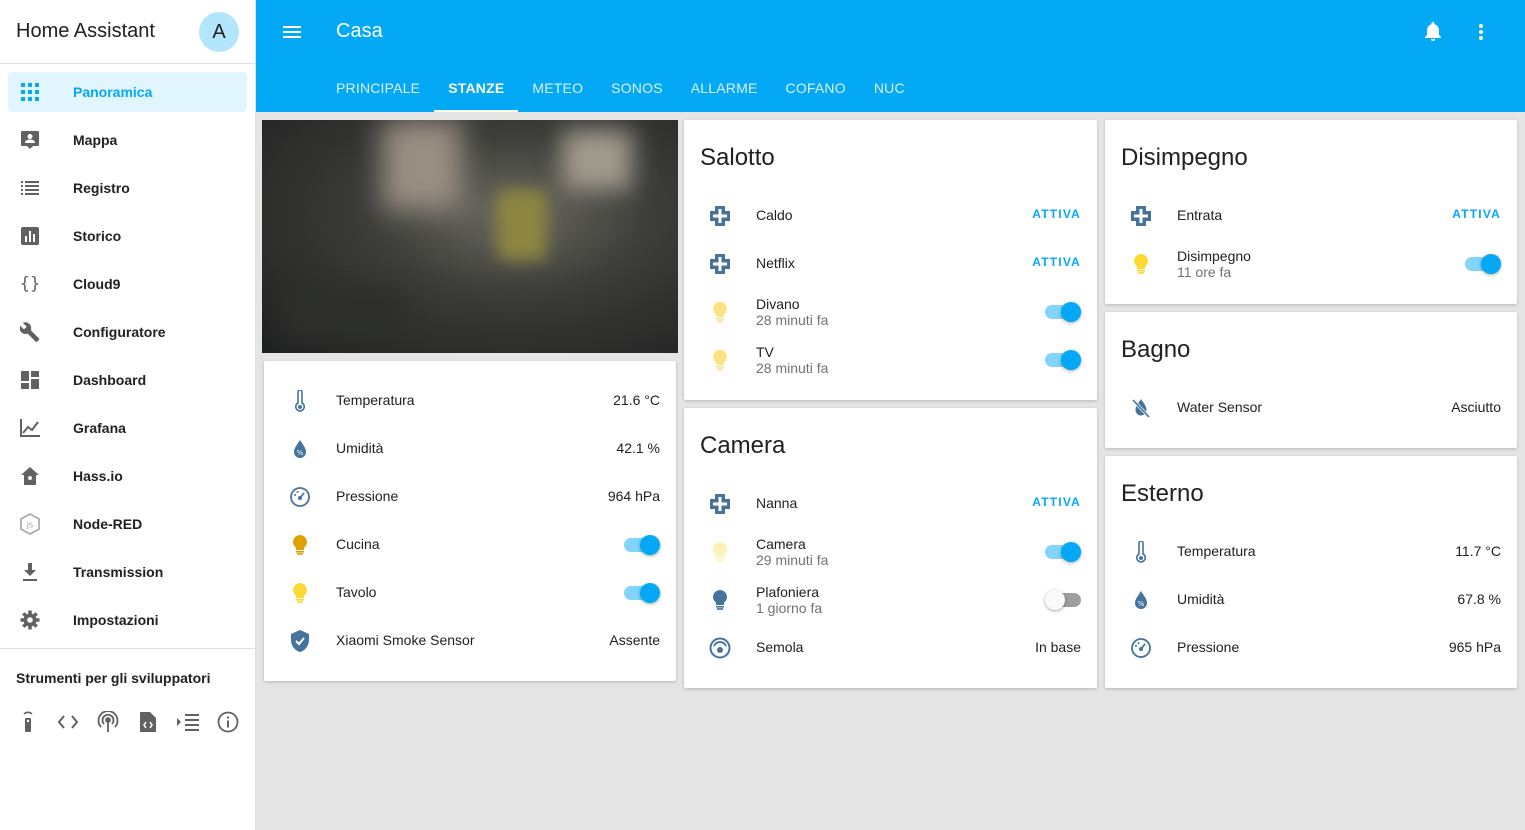  Describe the element at coordinates (1311, 408) in the screenshot. I see `entity-row: Water Sensor Asciutto` at that location.